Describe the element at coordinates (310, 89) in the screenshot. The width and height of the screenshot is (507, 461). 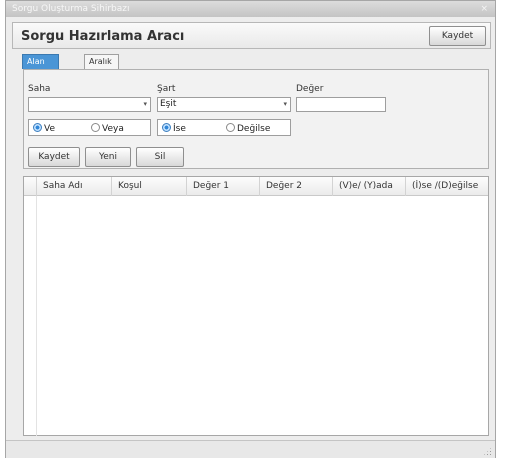
I see `value-label: Değer` at that location.